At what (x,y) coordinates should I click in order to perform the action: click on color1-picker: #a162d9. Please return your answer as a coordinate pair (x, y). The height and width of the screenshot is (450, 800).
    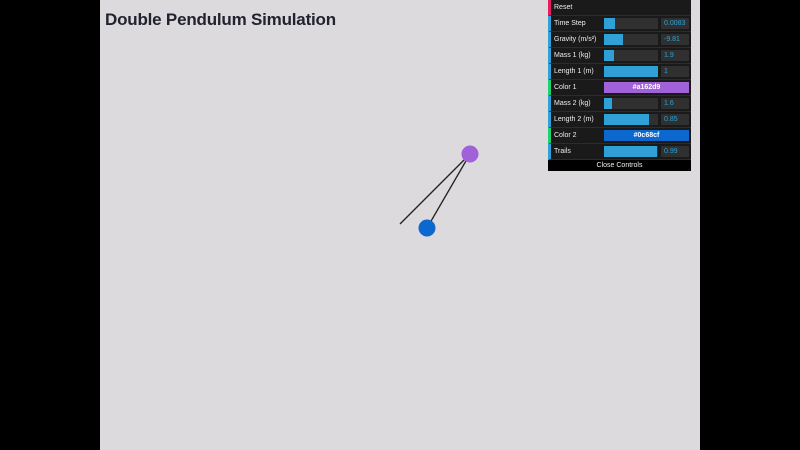
    Looking at the image, I should click on (646, 87).